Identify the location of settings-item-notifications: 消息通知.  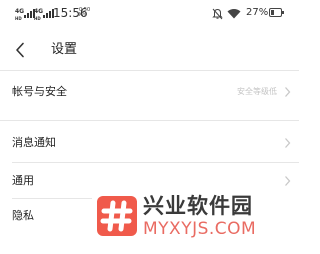
(149, 143).